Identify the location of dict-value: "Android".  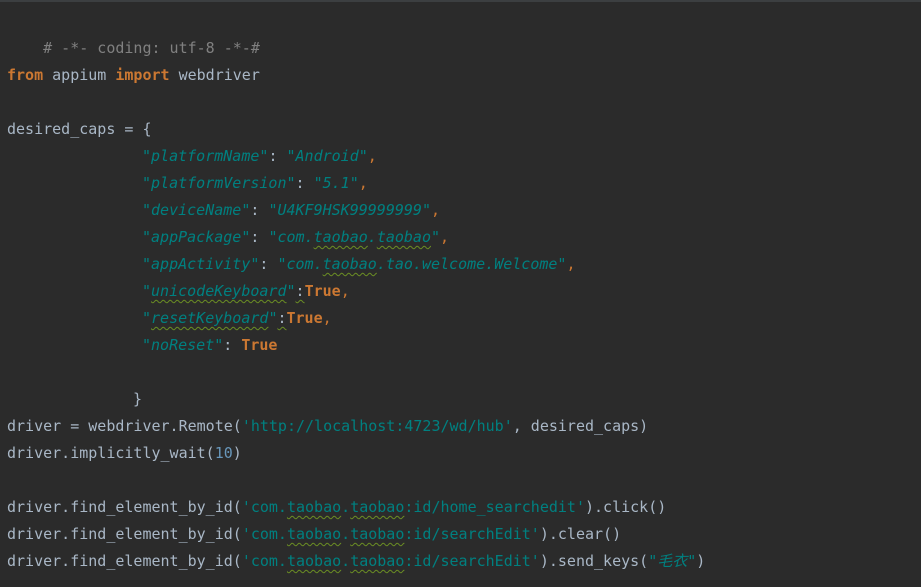
(327, 156).